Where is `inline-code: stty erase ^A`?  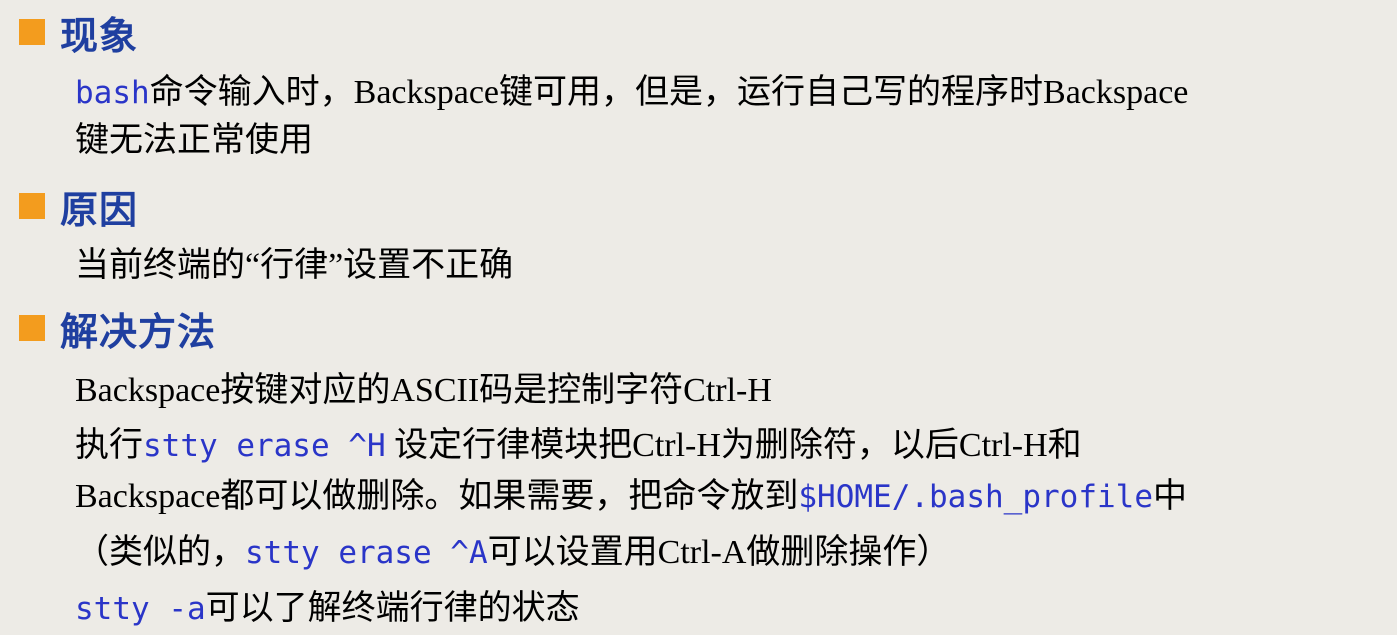 inline-code: stty erase ^A is located at coordinates (366, 553).